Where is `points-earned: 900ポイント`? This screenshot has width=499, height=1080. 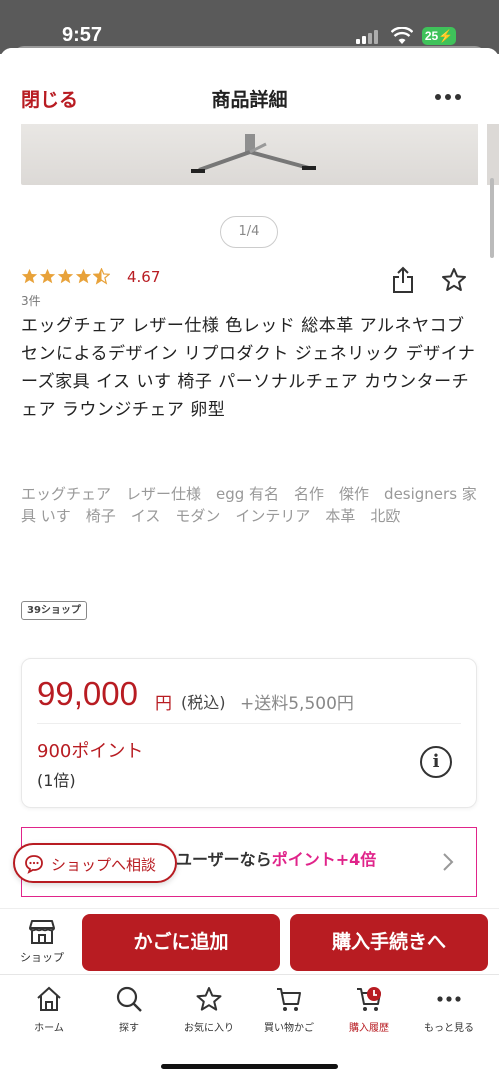
points-earned: 900ポイント is located at coordinates (90, 751).